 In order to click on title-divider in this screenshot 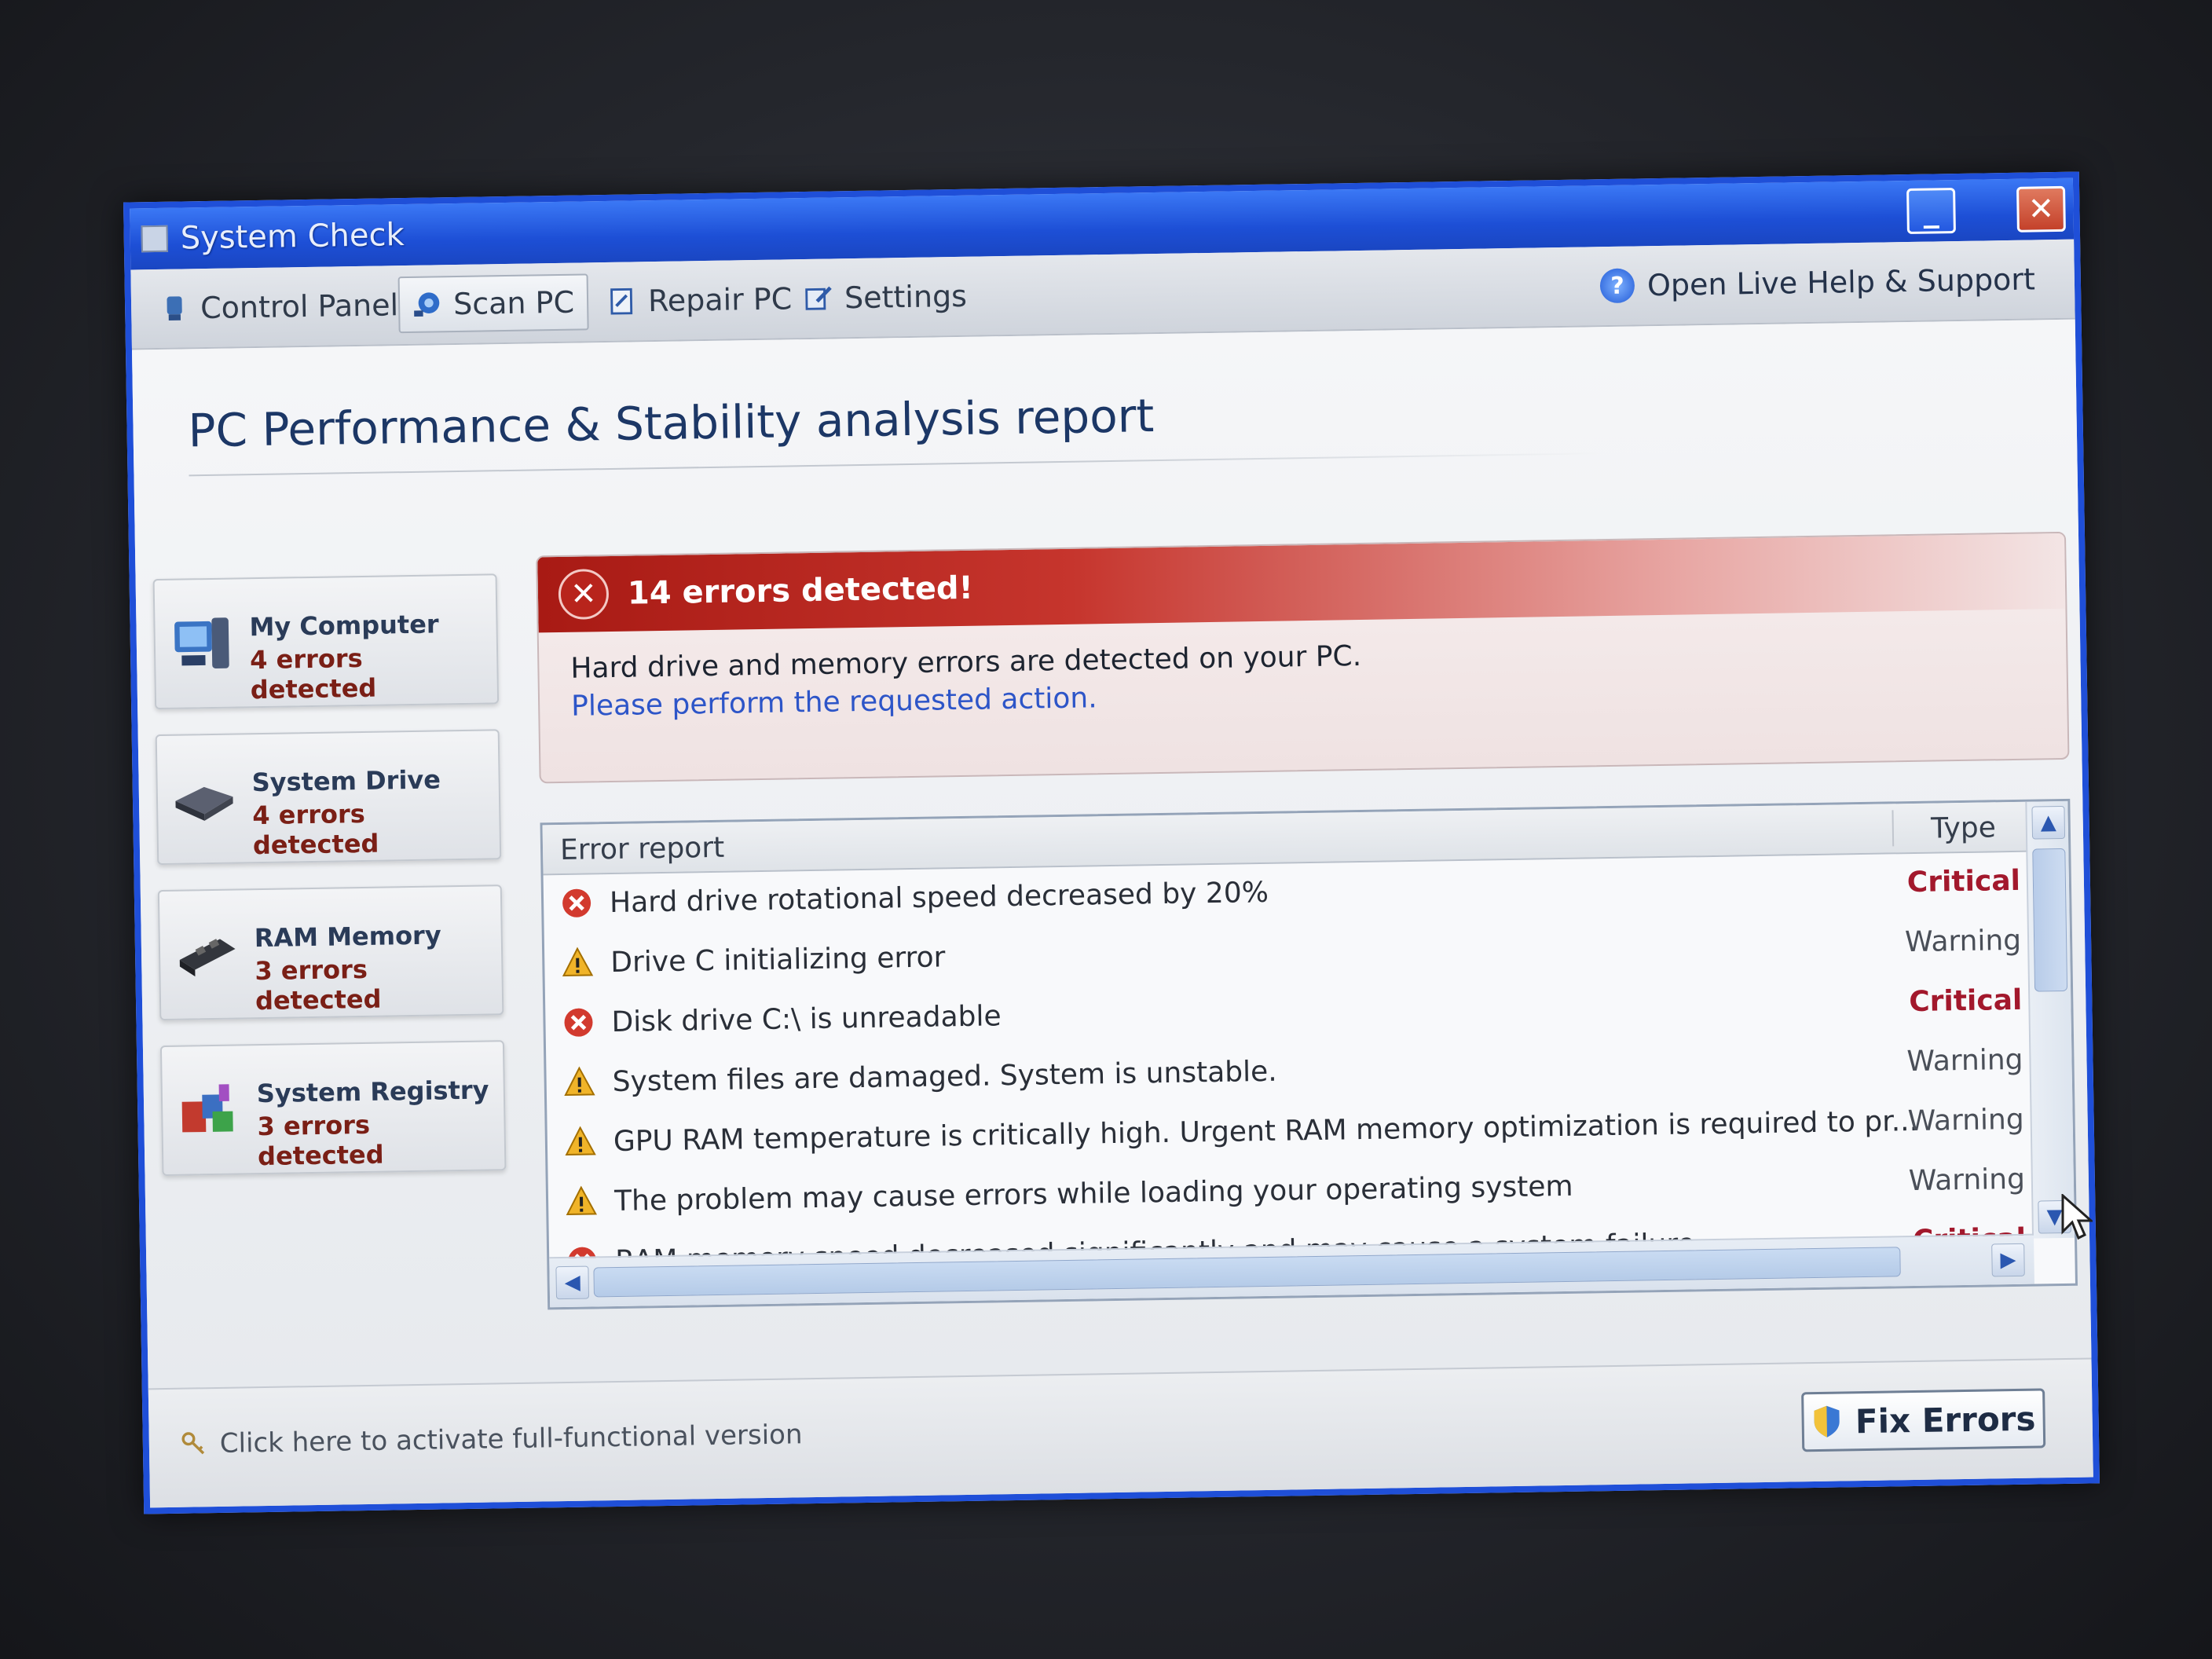, I will do `click(896, 464)`.